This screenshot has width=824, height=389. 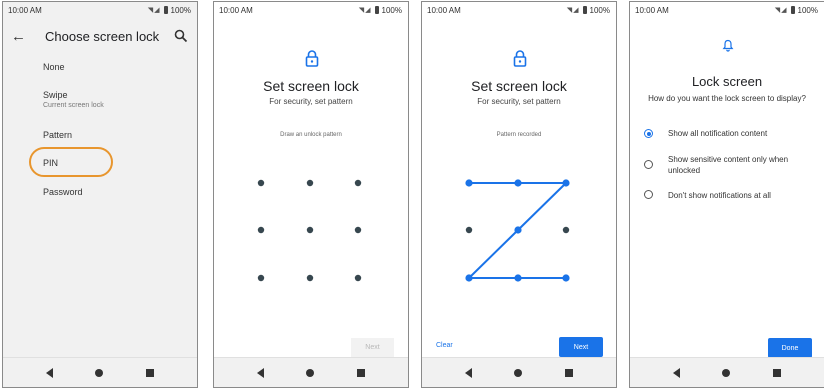 I want to click on pin-highlight-ring, so click(x=71, y=162).